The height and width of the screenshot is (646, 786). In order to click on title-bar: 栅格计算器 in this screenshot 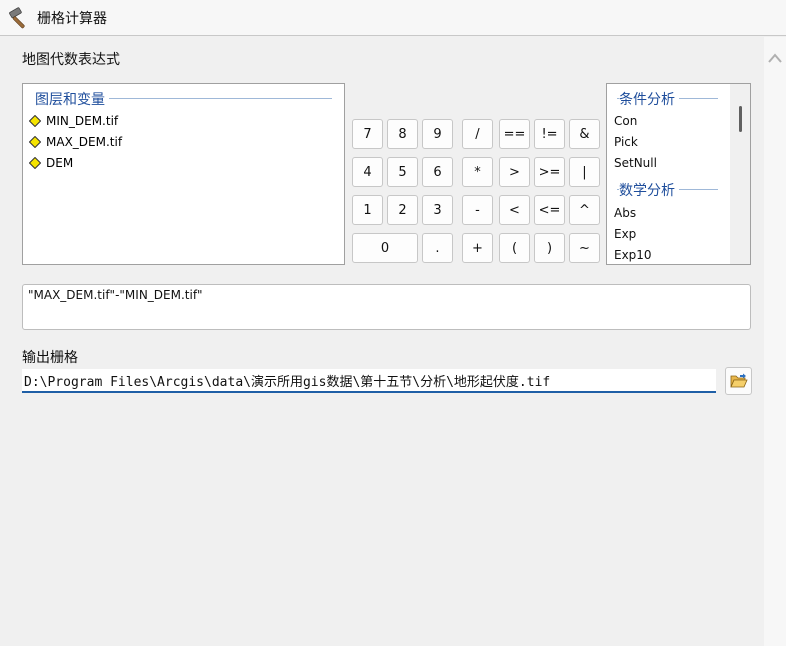, I will do `click(393, 18)`.